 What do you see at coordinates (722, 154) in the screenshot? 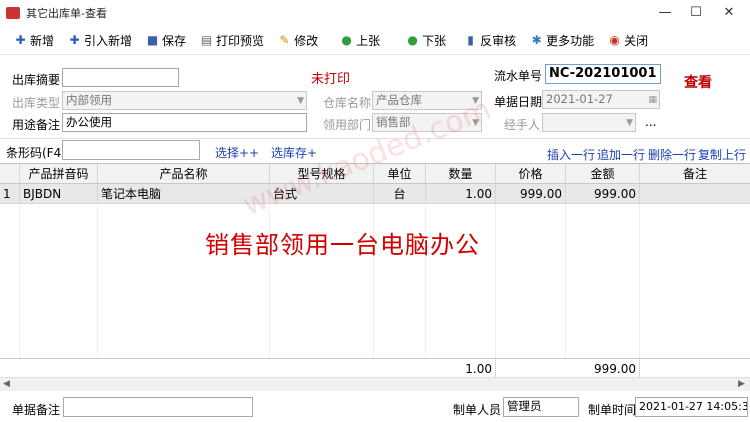
I see `copy-row-link: 复制上行` at bounding box center [722, 154].